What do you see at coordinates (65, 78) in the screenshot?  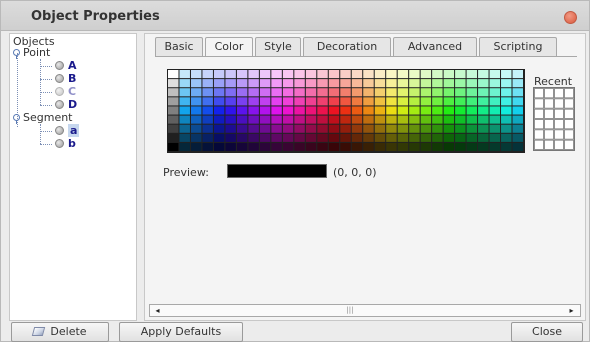 I see `tree-item-point-b: B` at bounding box center [65, 78].